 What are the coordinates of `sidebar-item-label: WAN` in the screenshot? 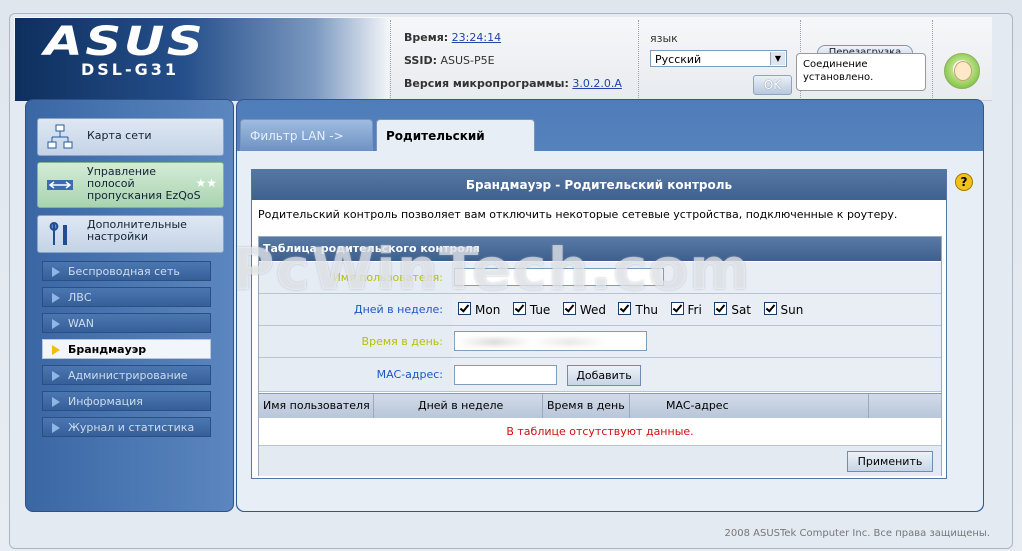 It's located at (81, 323).